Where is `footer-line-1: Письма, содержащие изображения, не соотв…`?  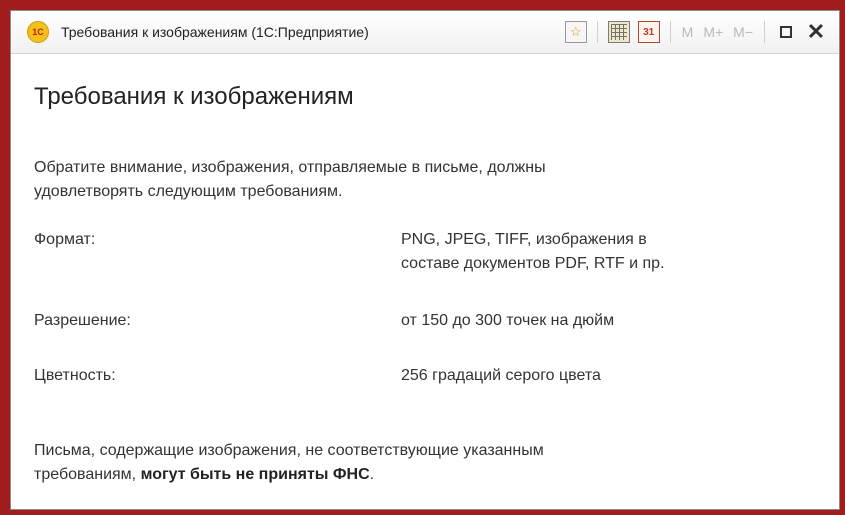 footer-line-1: Письма, содержащие изображения, не соотв… is located at coordinates (289, 450).